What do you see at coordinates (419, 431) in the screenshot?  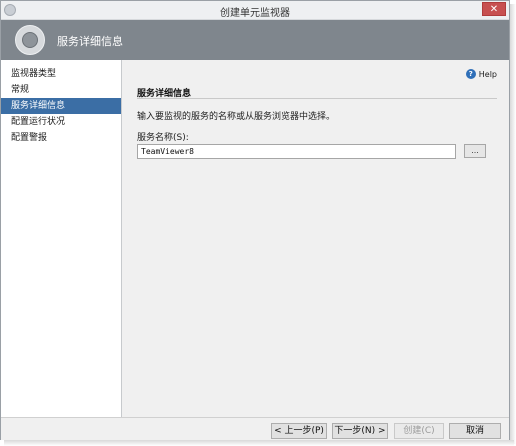 I see `create-button: 创建(C)` at bounding box center [419, 431].